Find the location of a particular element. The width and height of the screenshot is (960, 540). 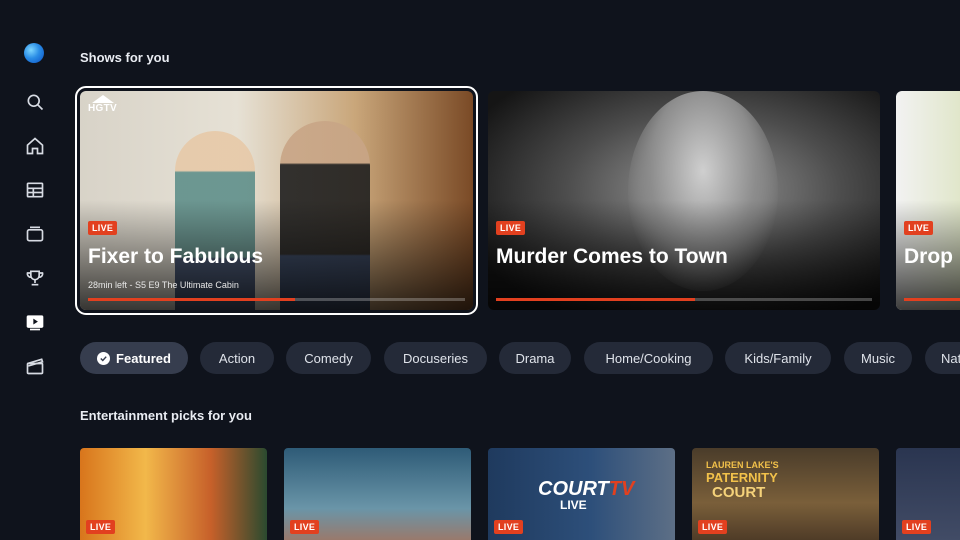

sidebar-item-live-tv is located at coordinates (35, 234).